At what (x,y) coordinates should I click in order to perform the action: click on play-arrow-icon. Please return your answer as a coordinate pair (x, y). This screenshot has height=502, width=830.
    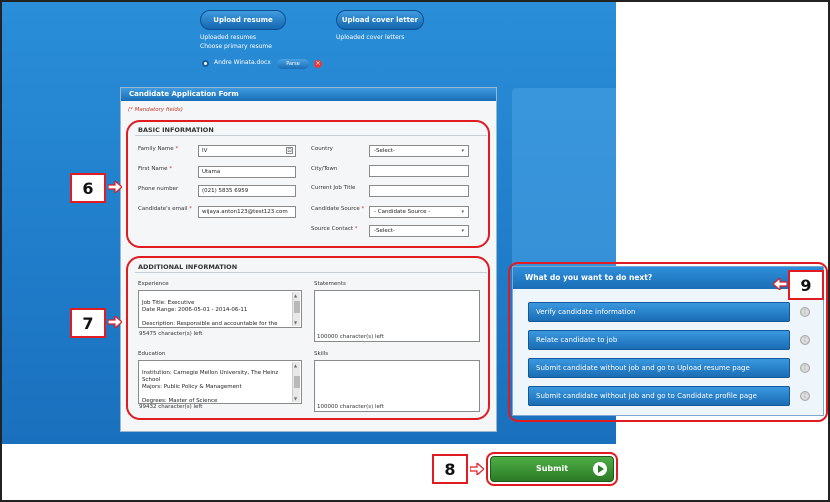
    Looking at the image, I should click on (600, 469).